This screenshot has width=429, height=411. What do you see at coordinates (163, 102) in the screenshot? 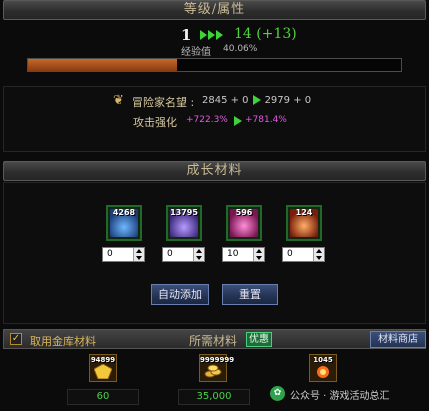
I see `fame-label: 冒险家名望 :` at bounding box center [163, 102].